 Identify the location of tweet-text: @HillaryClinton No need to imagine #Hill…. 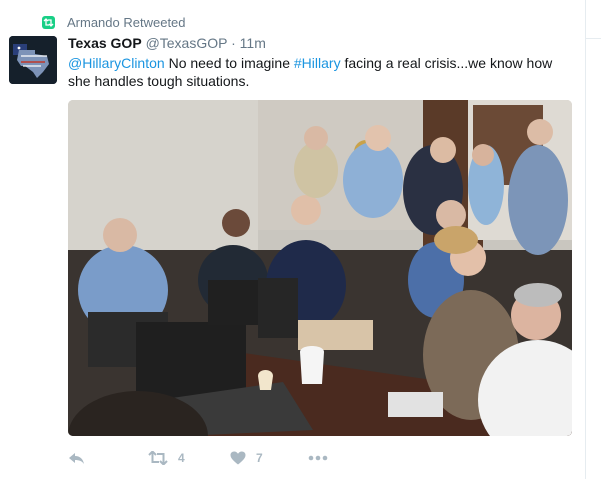
(318, 72).